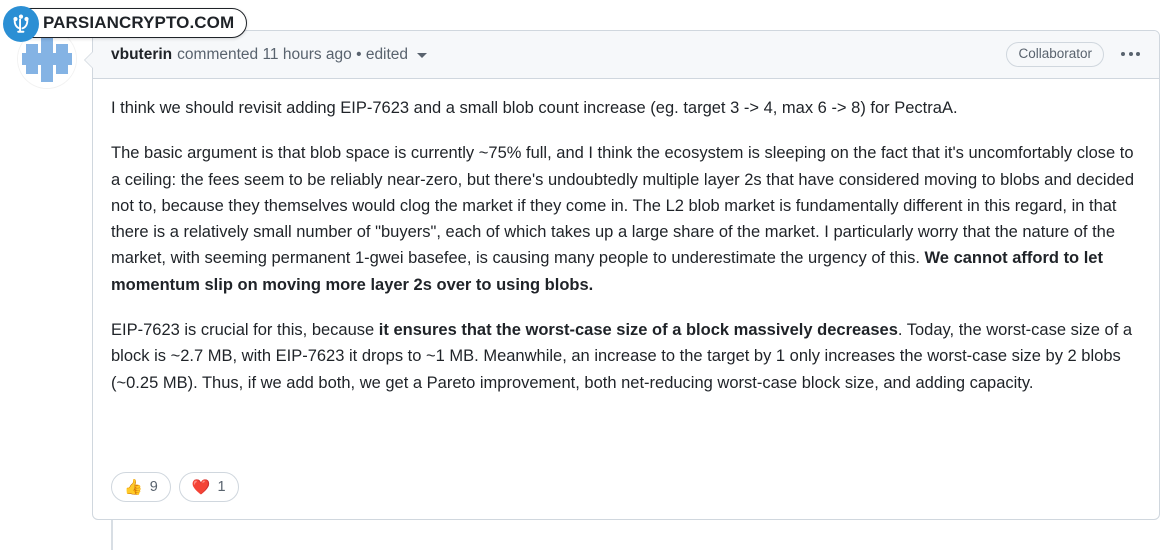  I want to click on watermark-badge: PARSIANCRYPTO.COM, so click(125, 24).